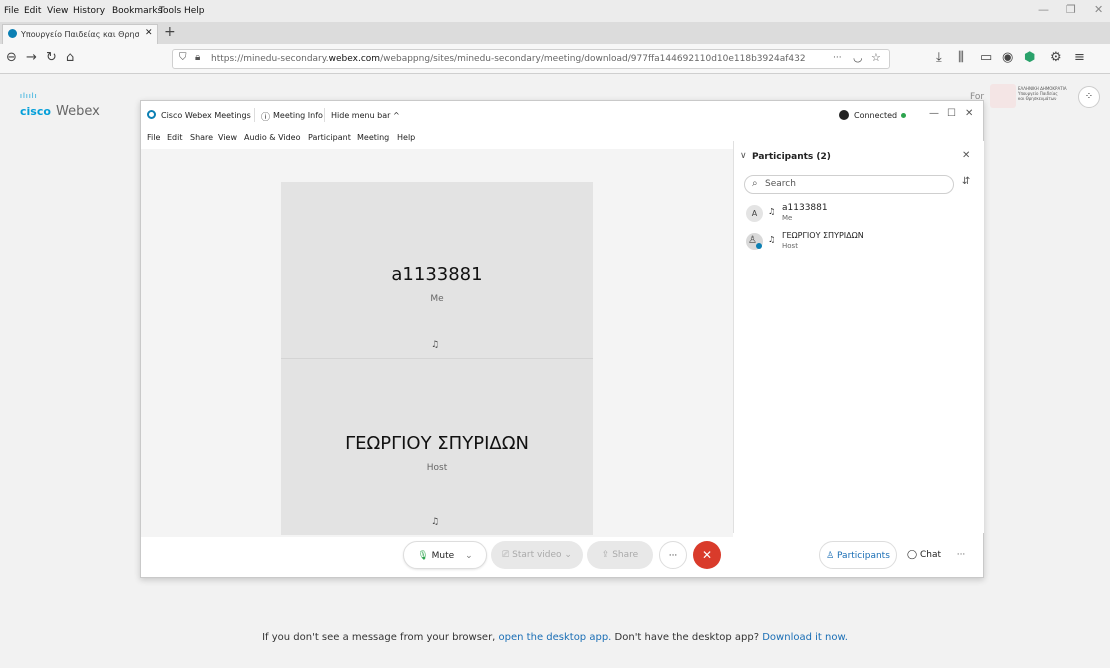  What do you see at coordinates (1003, 96) in the screenshot?
I see `ministry-emblem-icon` at bounding box center [1003, 96].